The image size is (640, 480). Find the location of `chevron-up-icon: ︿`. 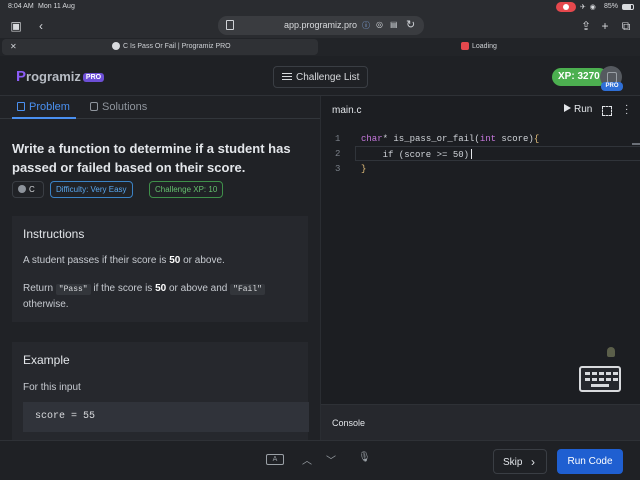

chevron-up-icon: ︿ is located at coordinates (307, 459).